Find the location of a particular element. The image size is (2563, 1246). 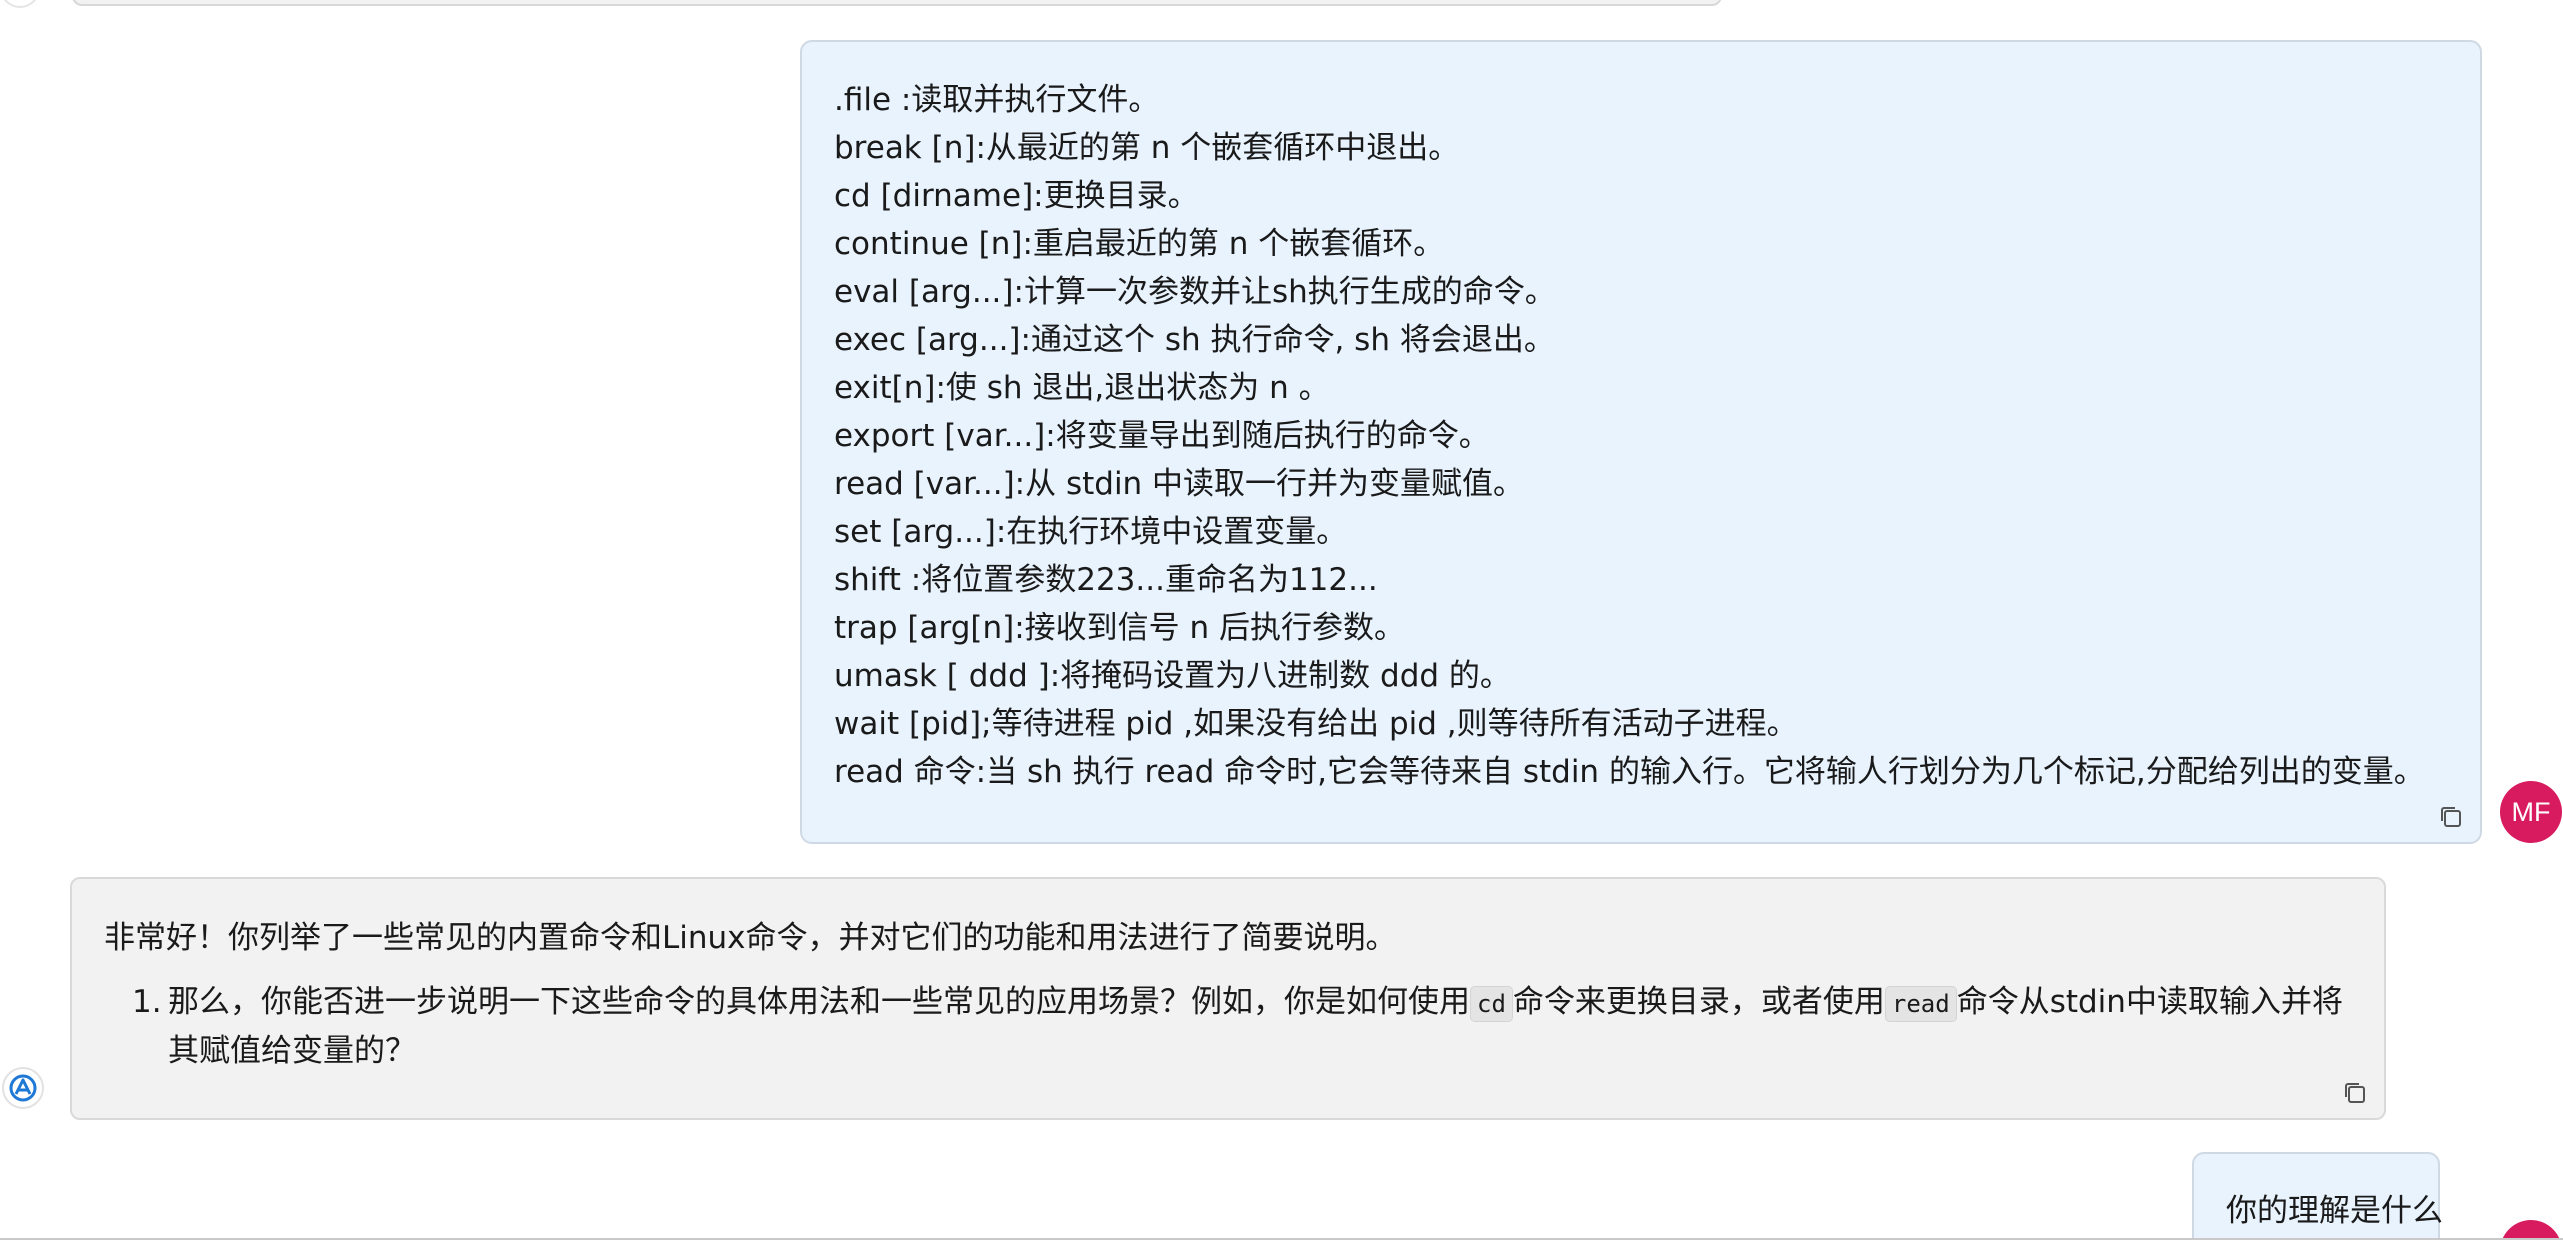

bottom-divider is located at coordinates (1281, 1242).